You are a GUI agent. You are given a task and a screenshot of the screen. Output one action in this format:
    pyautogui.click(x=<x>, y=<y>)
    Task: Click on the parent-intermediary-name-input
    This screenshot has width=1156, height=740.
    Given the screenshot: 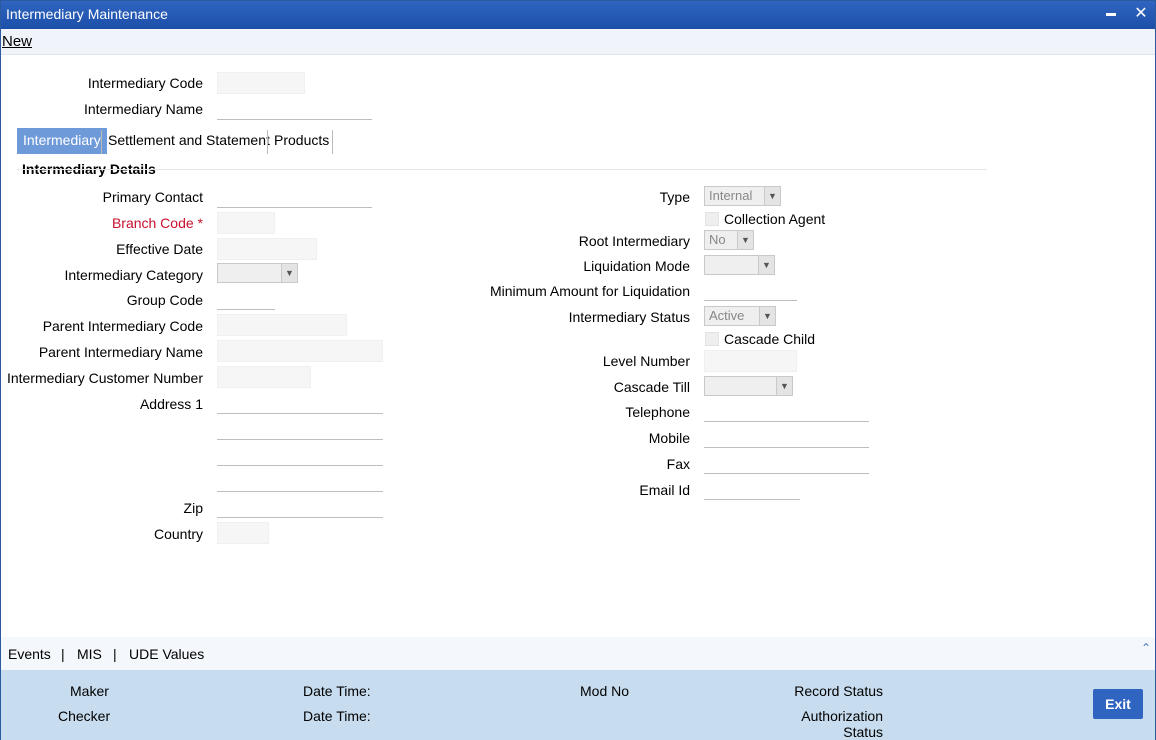 What is the action you would take?
    pyautogui.click(x=300, y=351)
    